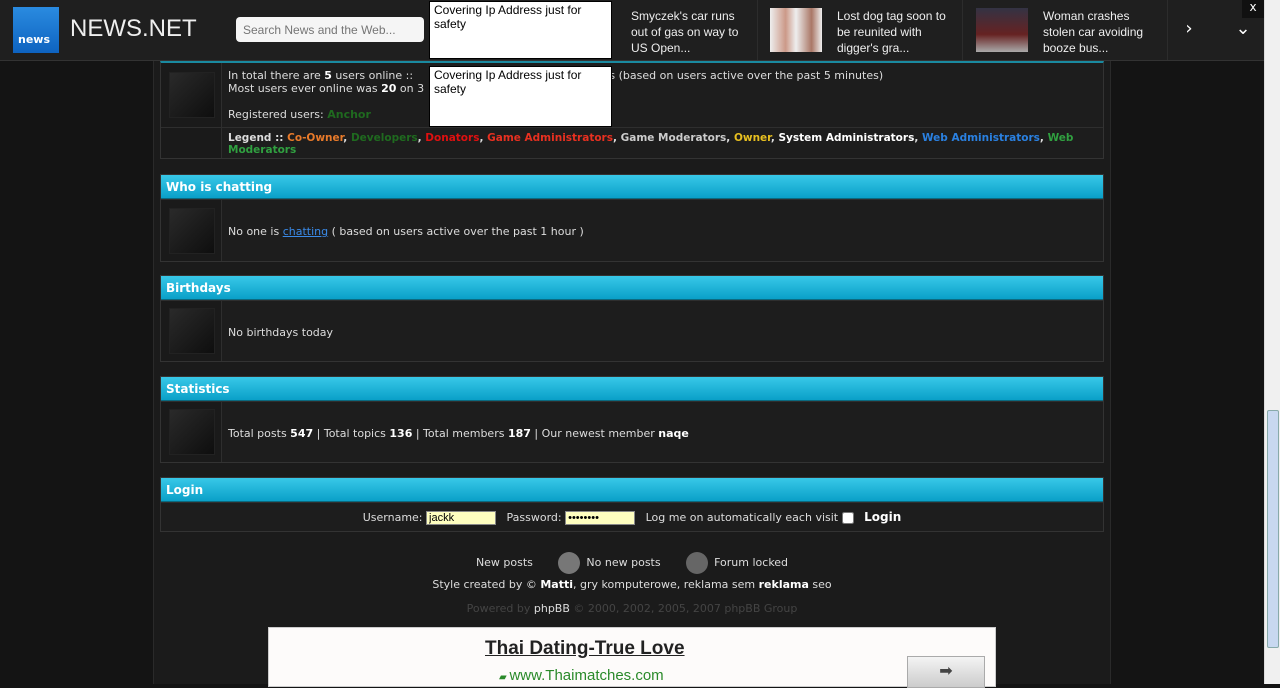  What do you see at coordinates (673, 433) in the screenshot?
I see `newest-member-link: naqe` at bounding box center [673, 433].